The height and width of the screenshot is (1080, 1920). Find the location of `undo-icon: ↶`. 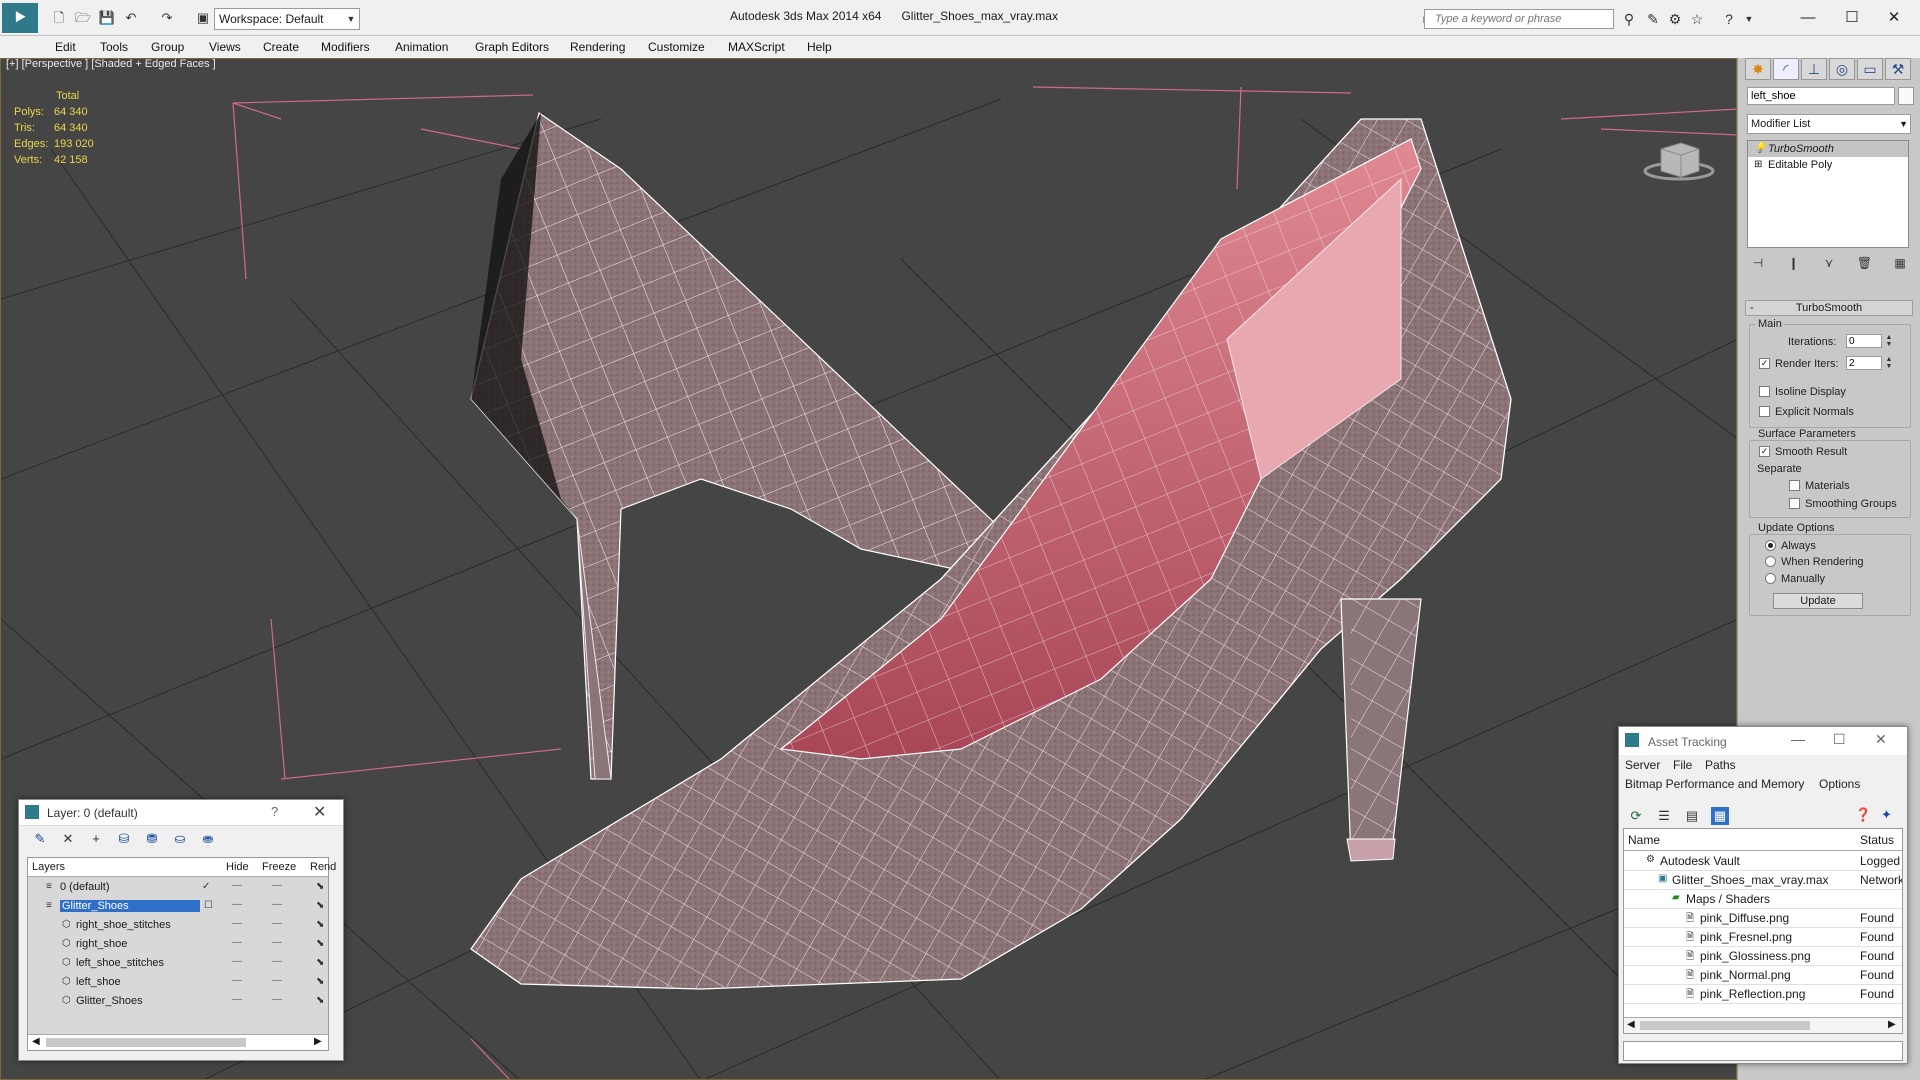

undo-icon: ↶ is located at coordinates (131, 18).